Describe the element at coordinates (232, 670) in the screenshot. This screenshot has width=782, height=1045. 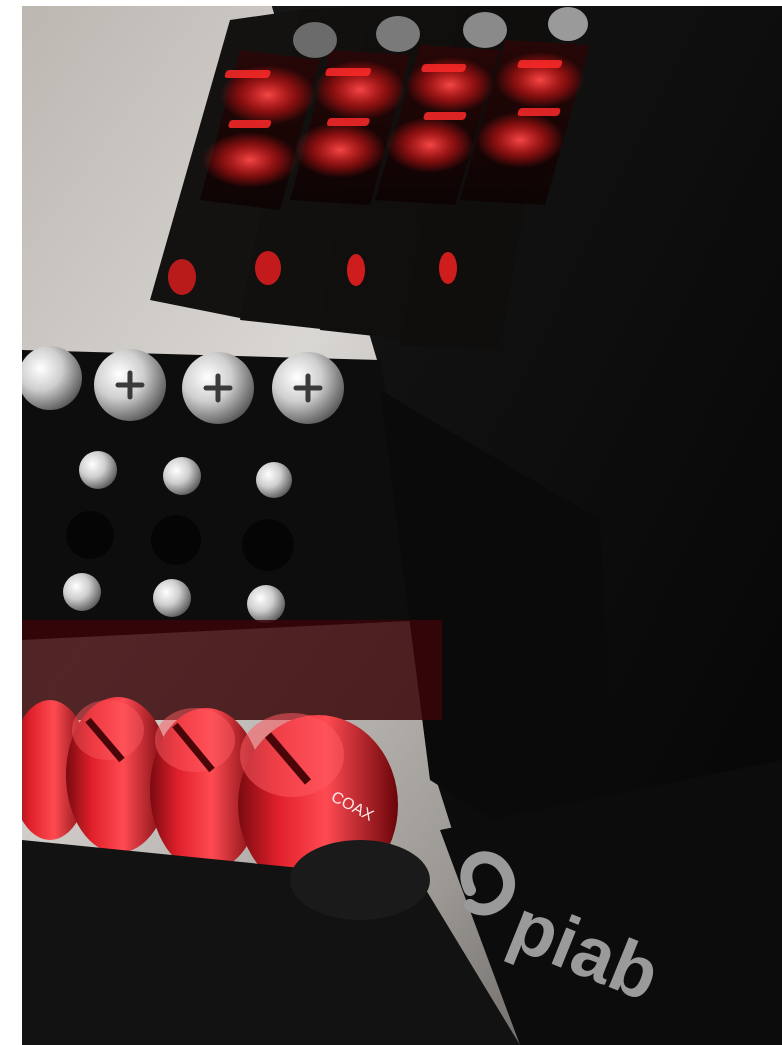
I see `red-glow-zone` at that location.